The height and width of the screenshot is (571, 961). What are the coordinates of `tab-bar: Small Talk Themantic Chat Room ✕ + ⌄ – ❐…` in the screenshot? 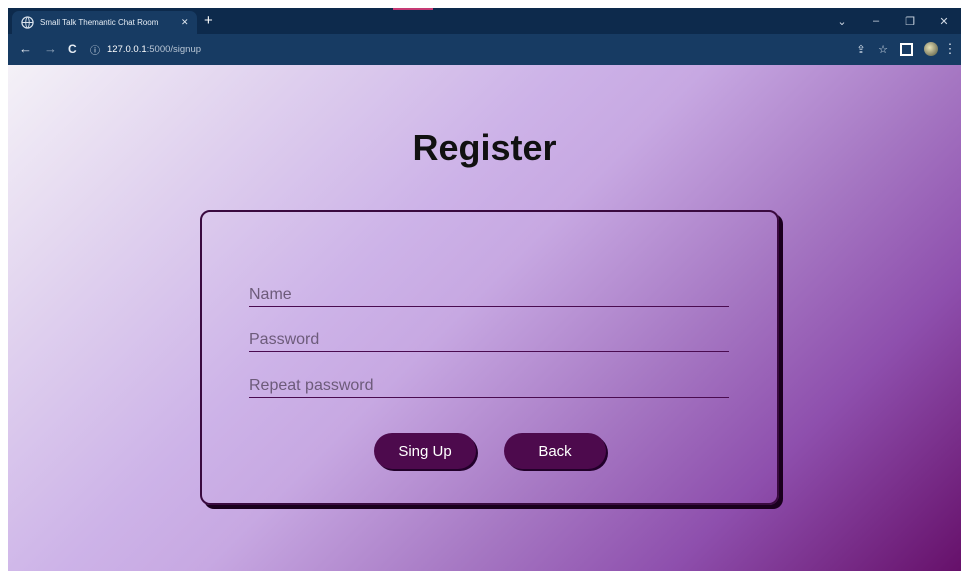 It's located at (484, 21).